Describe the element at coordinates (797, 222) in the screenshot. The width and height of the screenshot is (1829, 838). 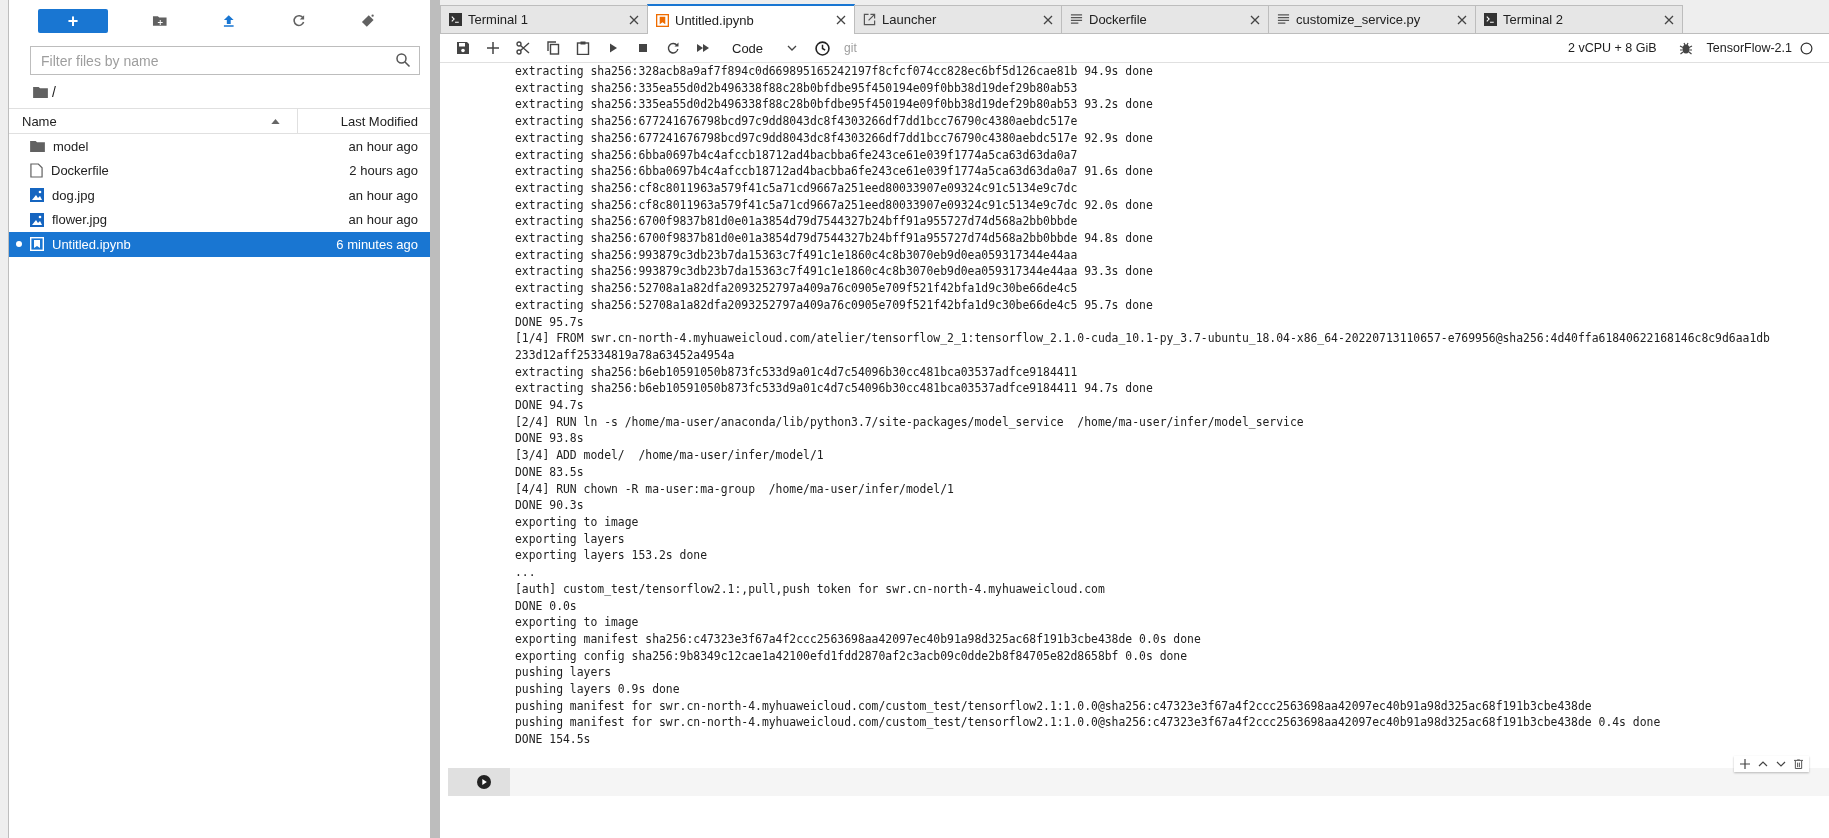
I see `output-line: extracting sha256:6700f9837b81d0e01a3854d79d7544327b24bff91a955727d74d568a2bb0bbde` at that location.